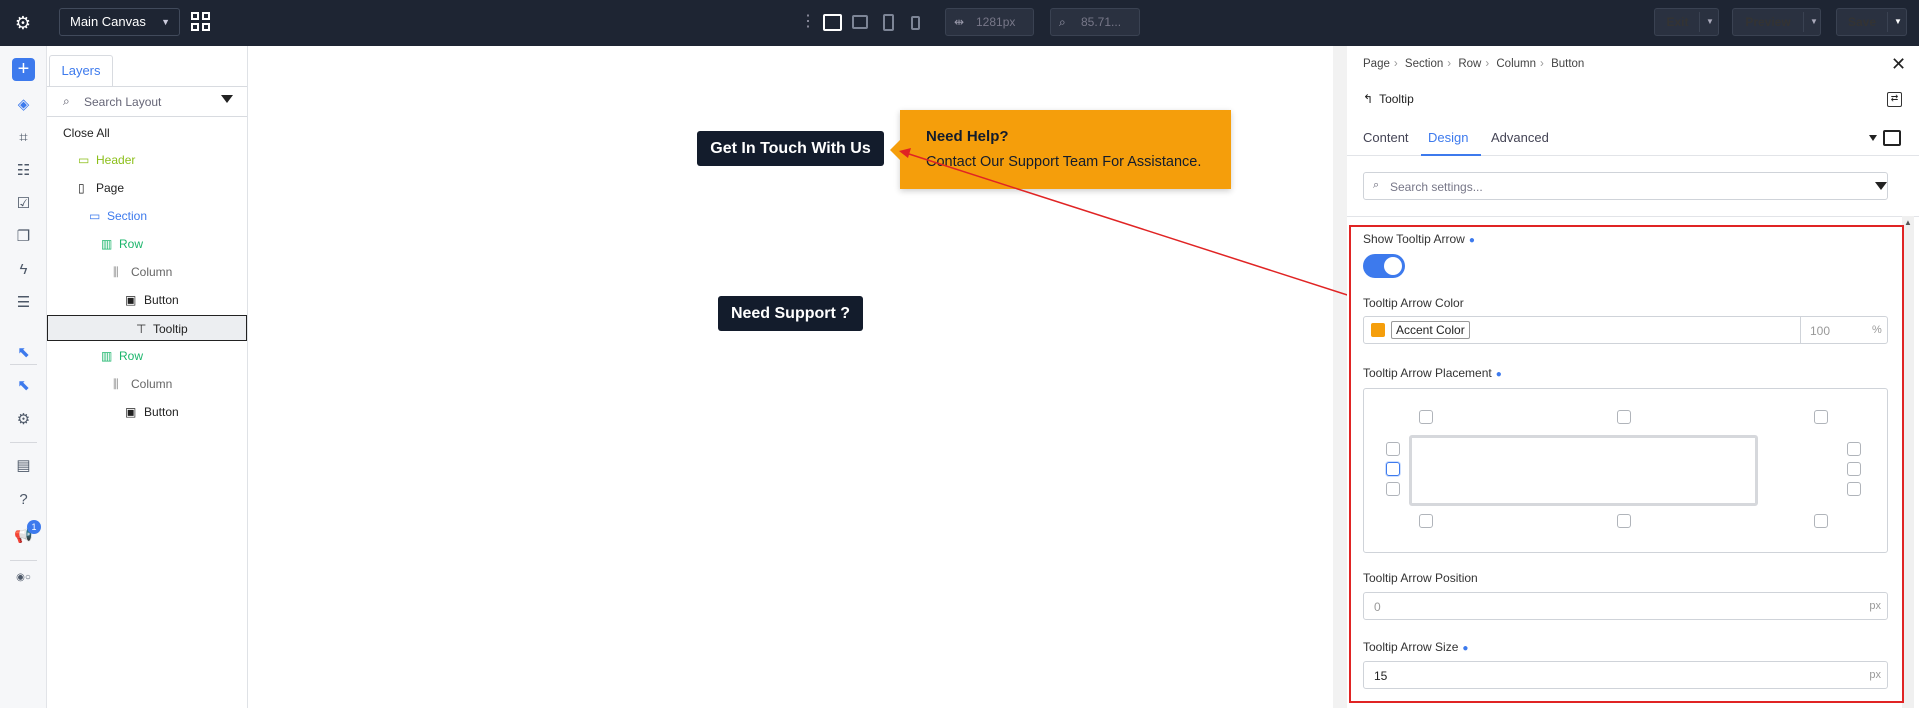  What do you see at coordinates (1376, 64) in the screenshot?
I see `breadcrumb-item: Page` at bounding box center [1376, 64].